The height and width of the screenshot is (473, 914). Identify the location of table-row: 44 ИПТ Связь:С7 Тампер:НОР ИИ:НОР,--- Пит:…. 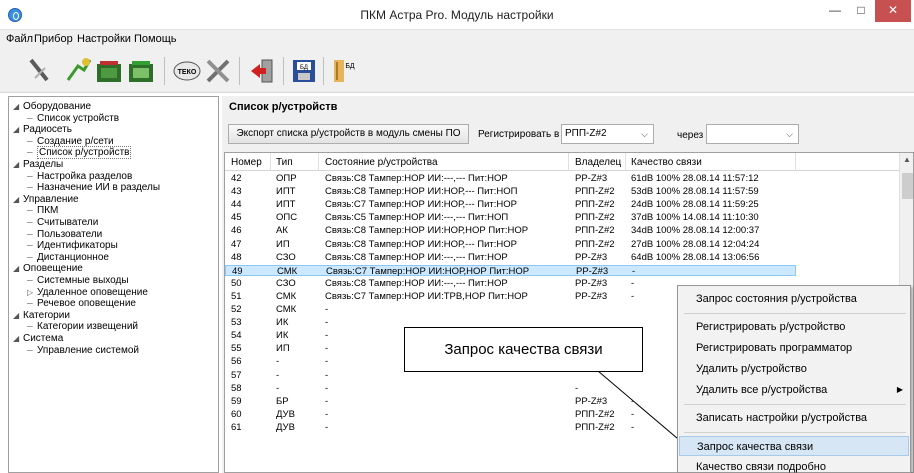
(510, 204).